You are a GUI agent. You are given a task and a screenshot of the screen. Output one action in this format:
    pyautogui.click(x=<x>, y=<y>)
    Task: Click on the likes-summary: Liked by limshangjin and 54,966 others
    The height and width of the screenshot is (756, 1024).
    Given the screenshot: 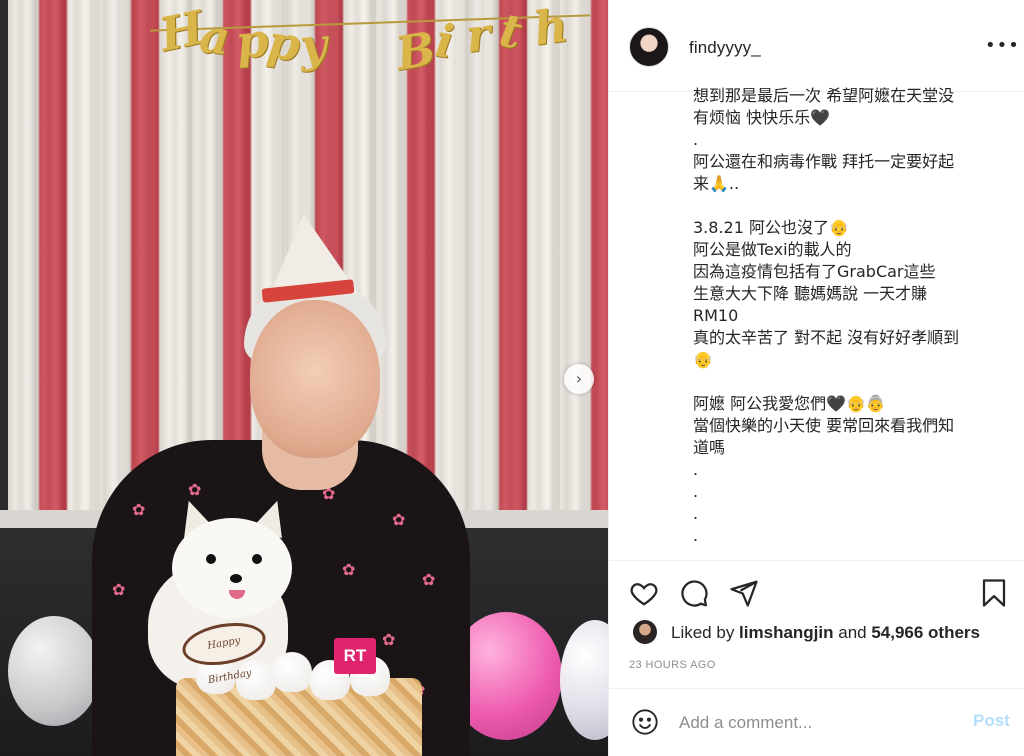 What is the action you would take?
    pyautogui.click(x=819, y=634)
    